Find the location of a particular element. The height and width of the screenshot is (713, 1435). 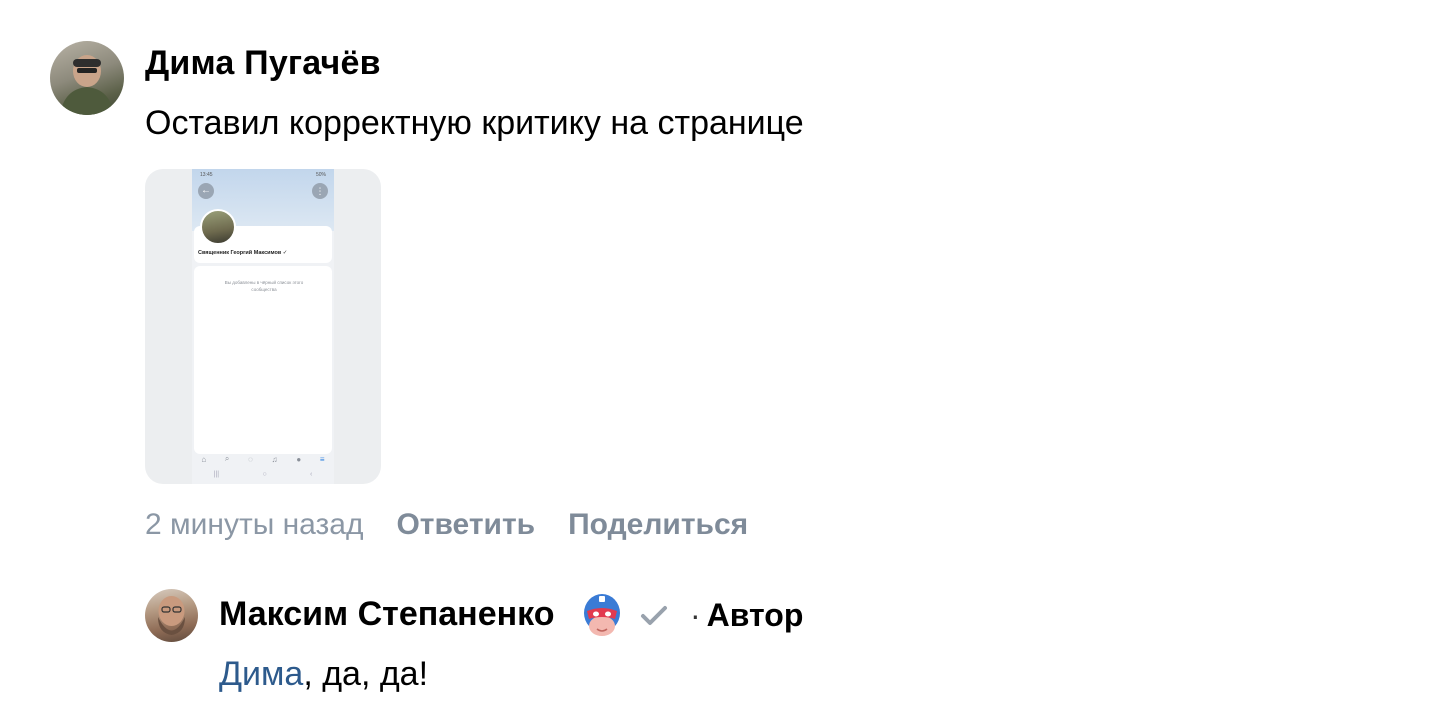

reply-author: Максим Степаненко is located at coordinates (387, 614).